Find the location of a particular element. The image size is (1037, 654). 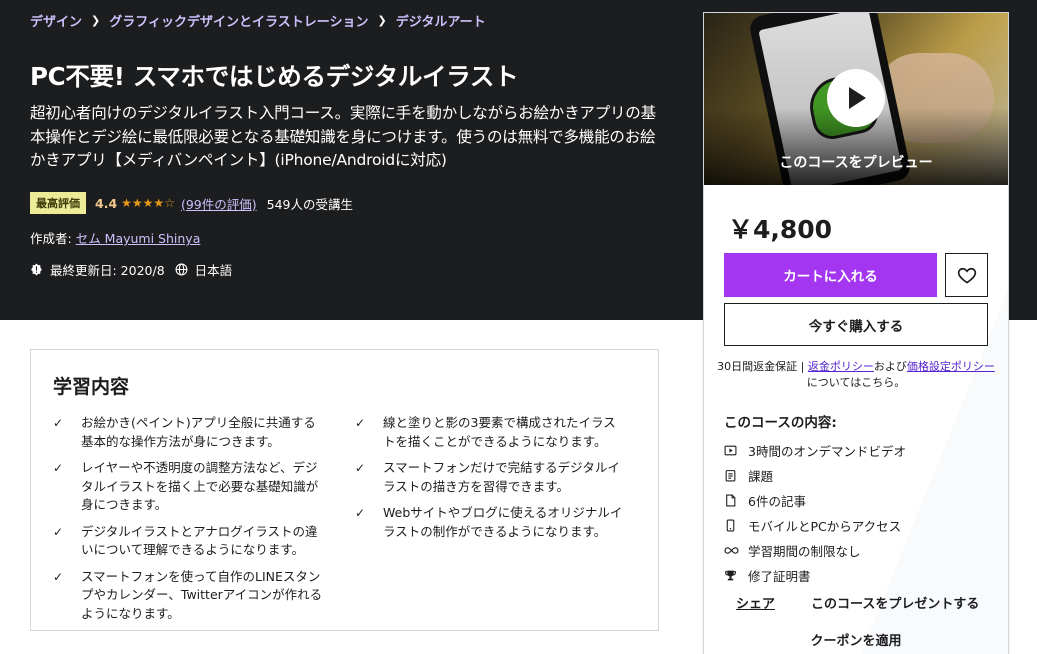

author-prefix: 作成者: is located at coordinates (53, 238).